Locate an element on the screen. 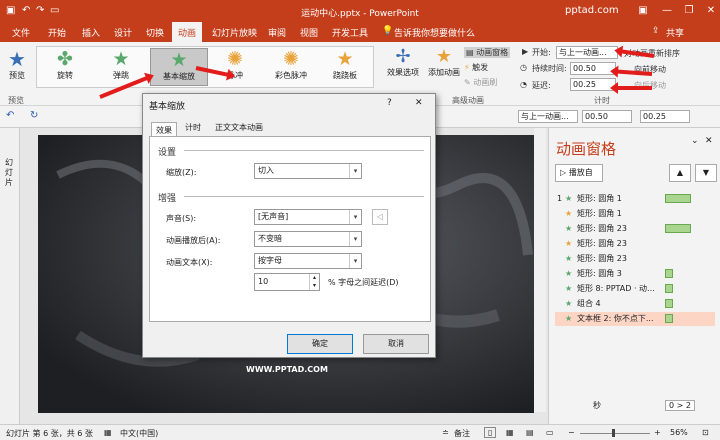 Image resolution: width=720 pixels, height=440 pixels. animation-list-item: ★ 组合 4 is located at coordinates (635, 304).